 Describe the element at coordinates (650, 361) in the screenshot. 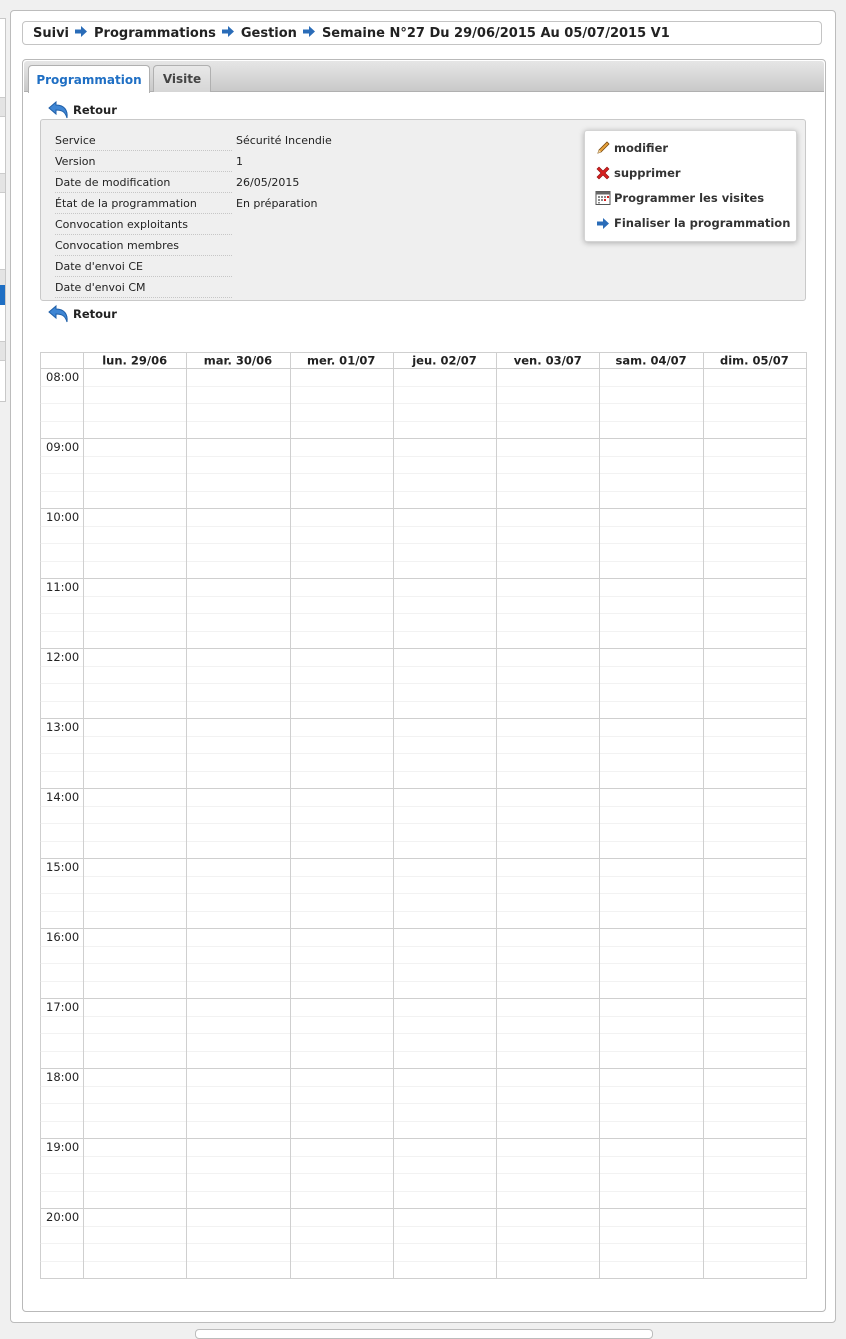

I see `day-header: sam. 04/07` at that location.